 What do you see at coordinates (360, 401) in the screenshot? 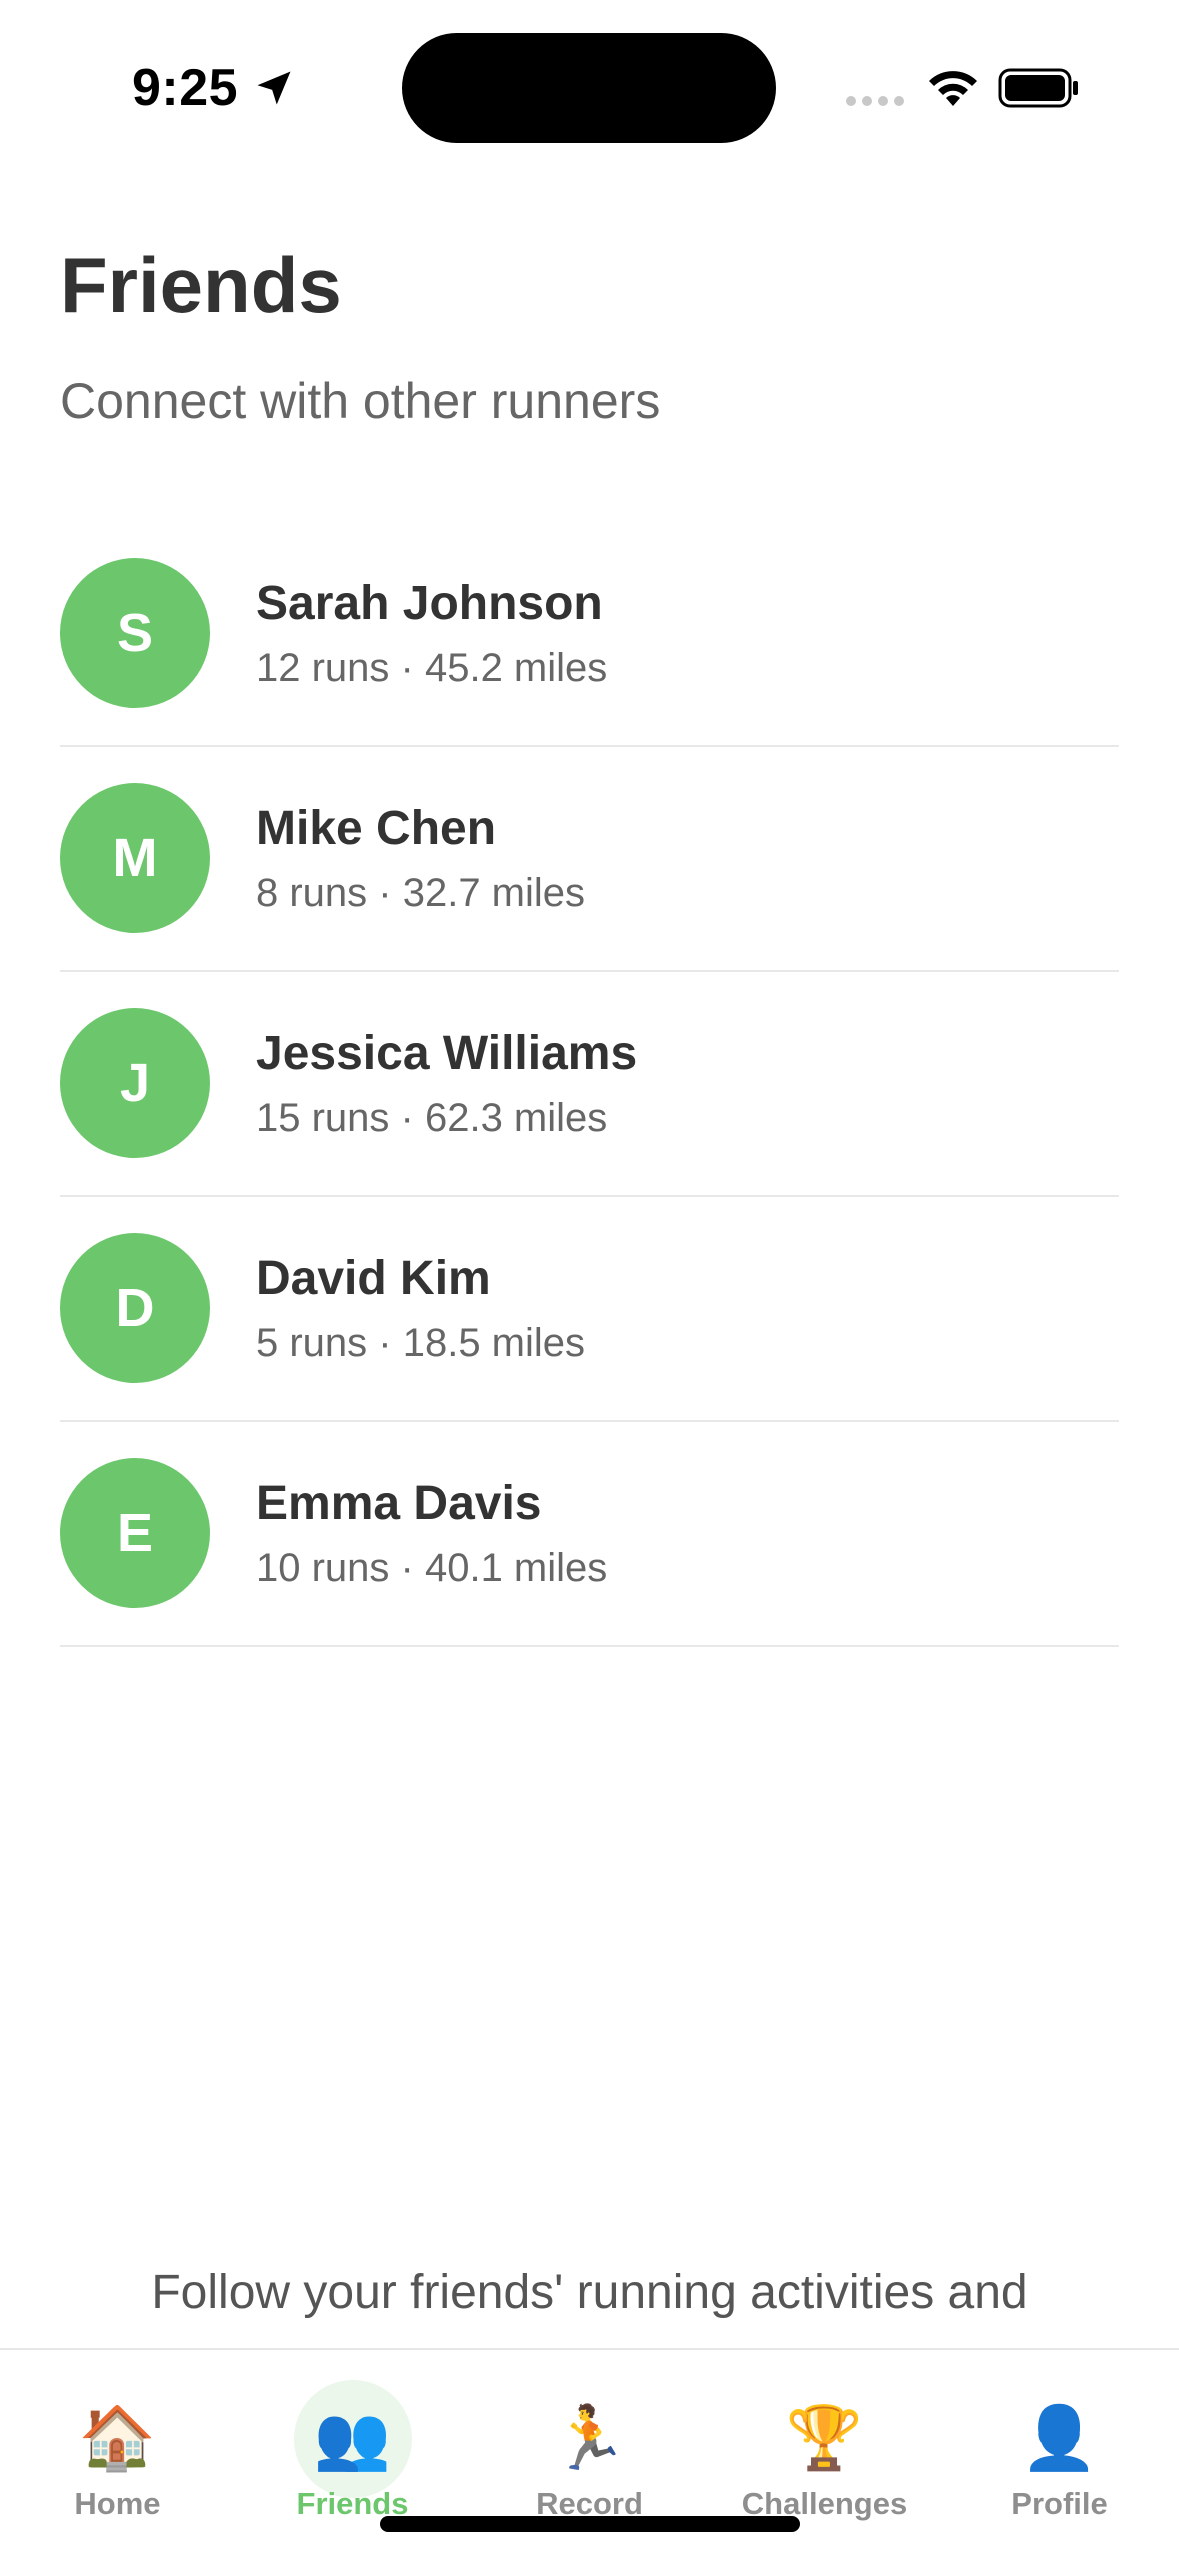
I see `page-subtitle: Connect with other runners` at bounding box center [360, 401].